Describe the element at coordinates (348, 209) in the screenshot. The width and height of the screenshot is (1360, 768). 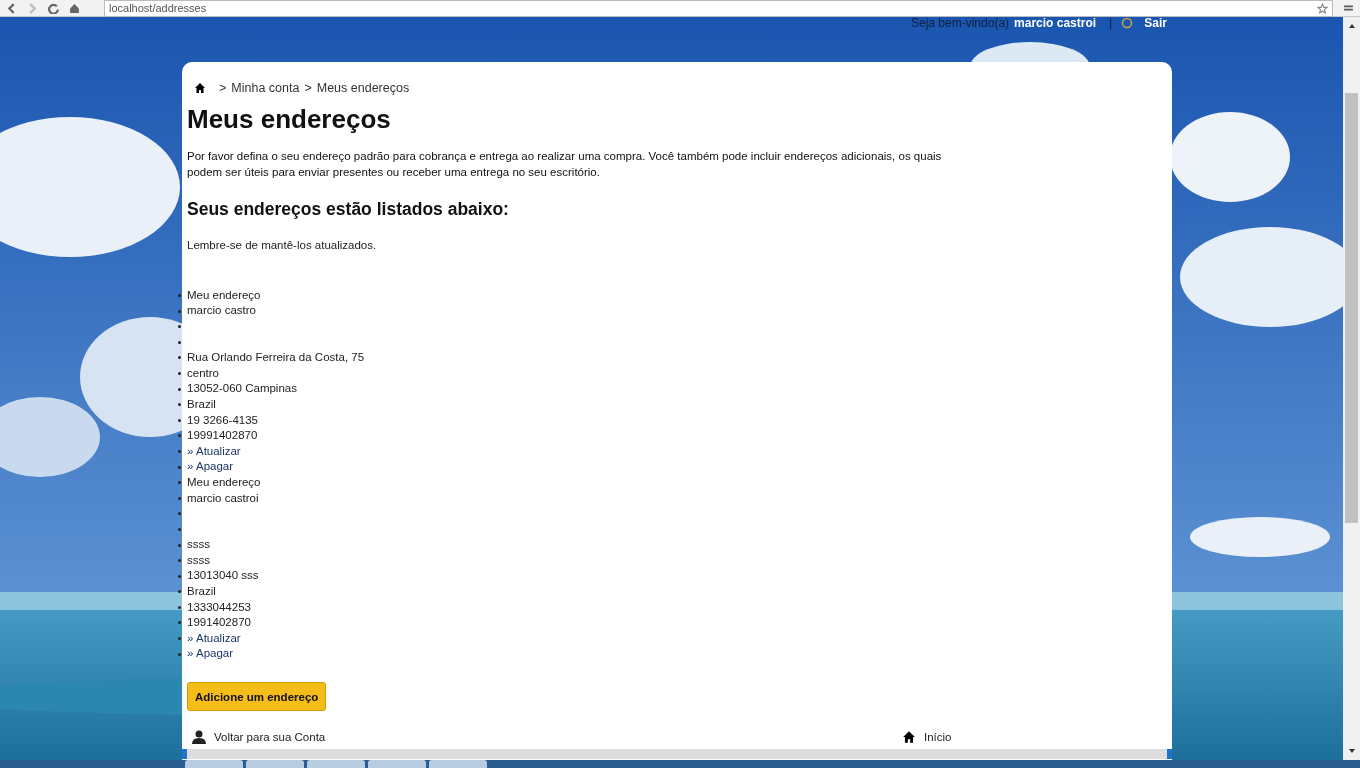
I see `section-title: Seus endereços estão listados abaixo:` at that location.